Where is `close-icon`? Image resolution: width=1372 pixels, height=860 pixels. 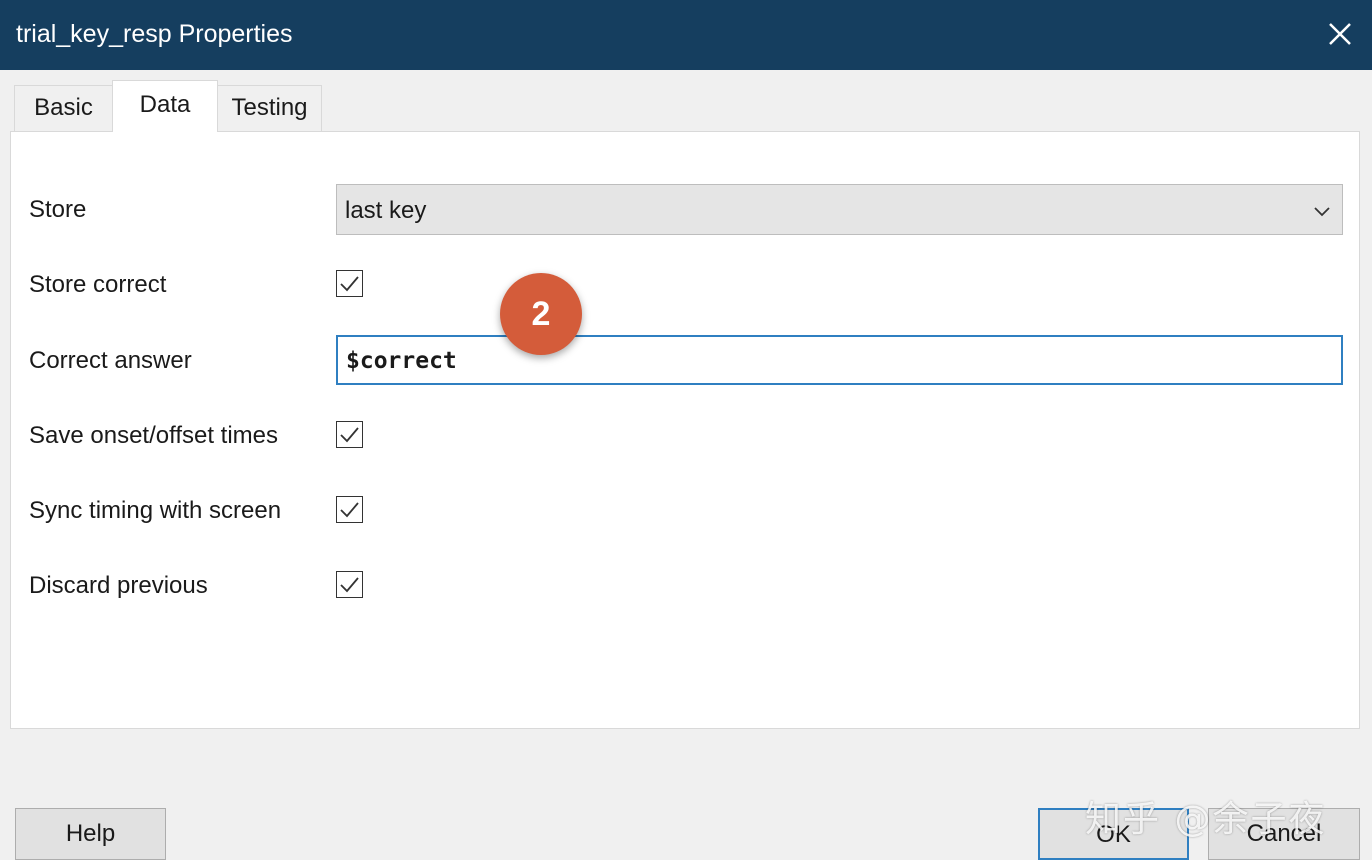
close-icon is located at coordinates (1340, 34).